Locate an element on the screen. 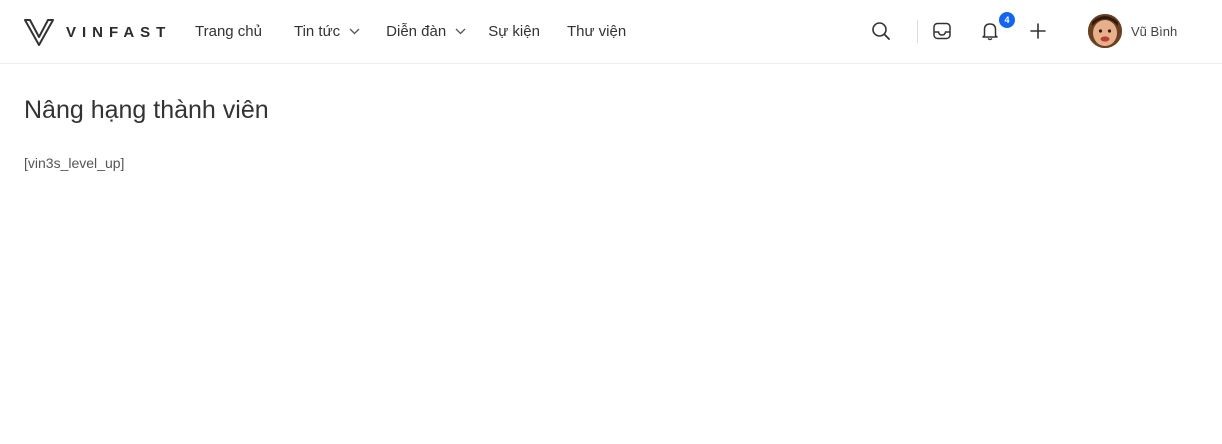 Image resolution: width=1222 pixels, height=444 pixels. nav-item-label: Trang chủ is located at coordinates (228, 31).